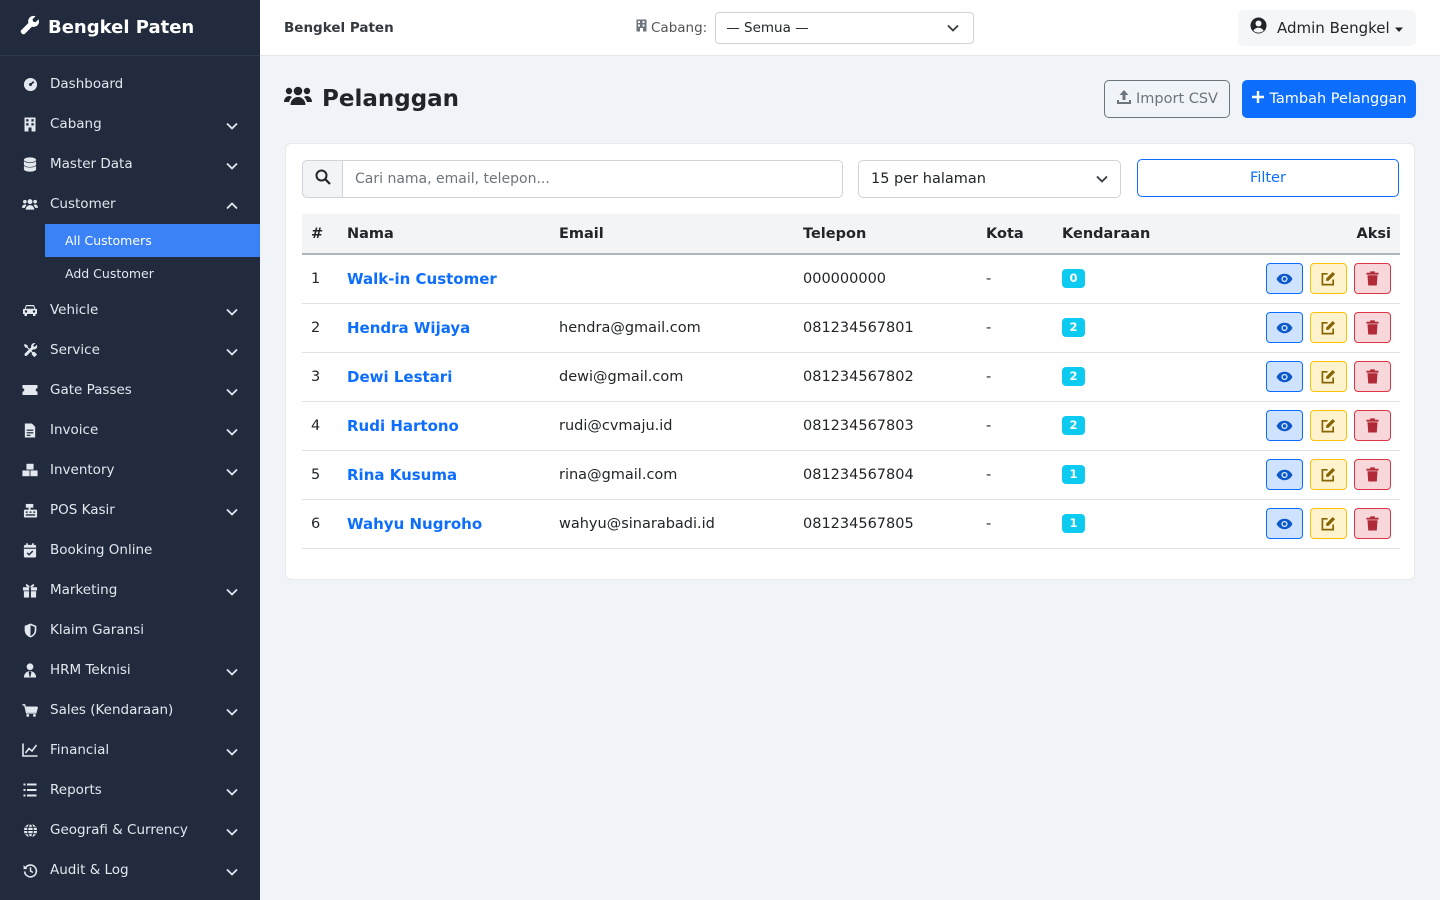  I want to click on sidebar-item-geografi-currency: Geografi & Currency, so click(130, 830).